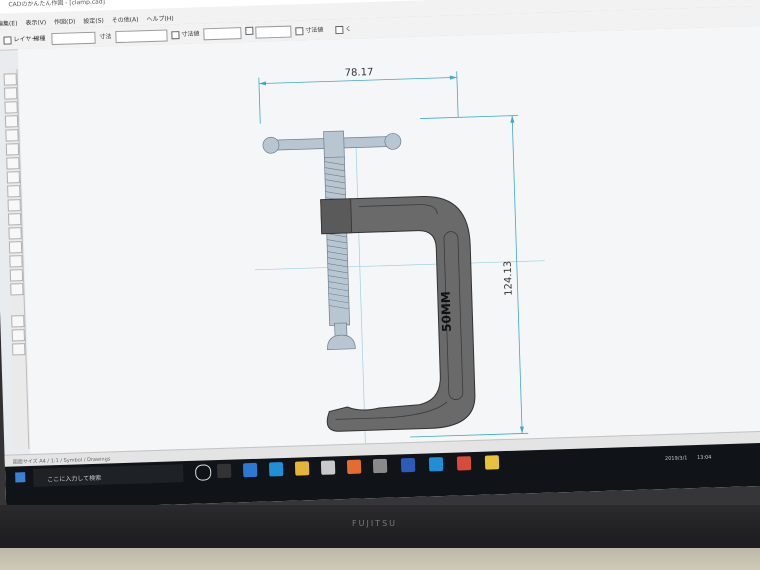 The width and height of the screenshot is (760, 570). What do you see at coordinates (302, 468) in the screenshot?
I see `file-explorer-icon` at bounding box center [302, 468].